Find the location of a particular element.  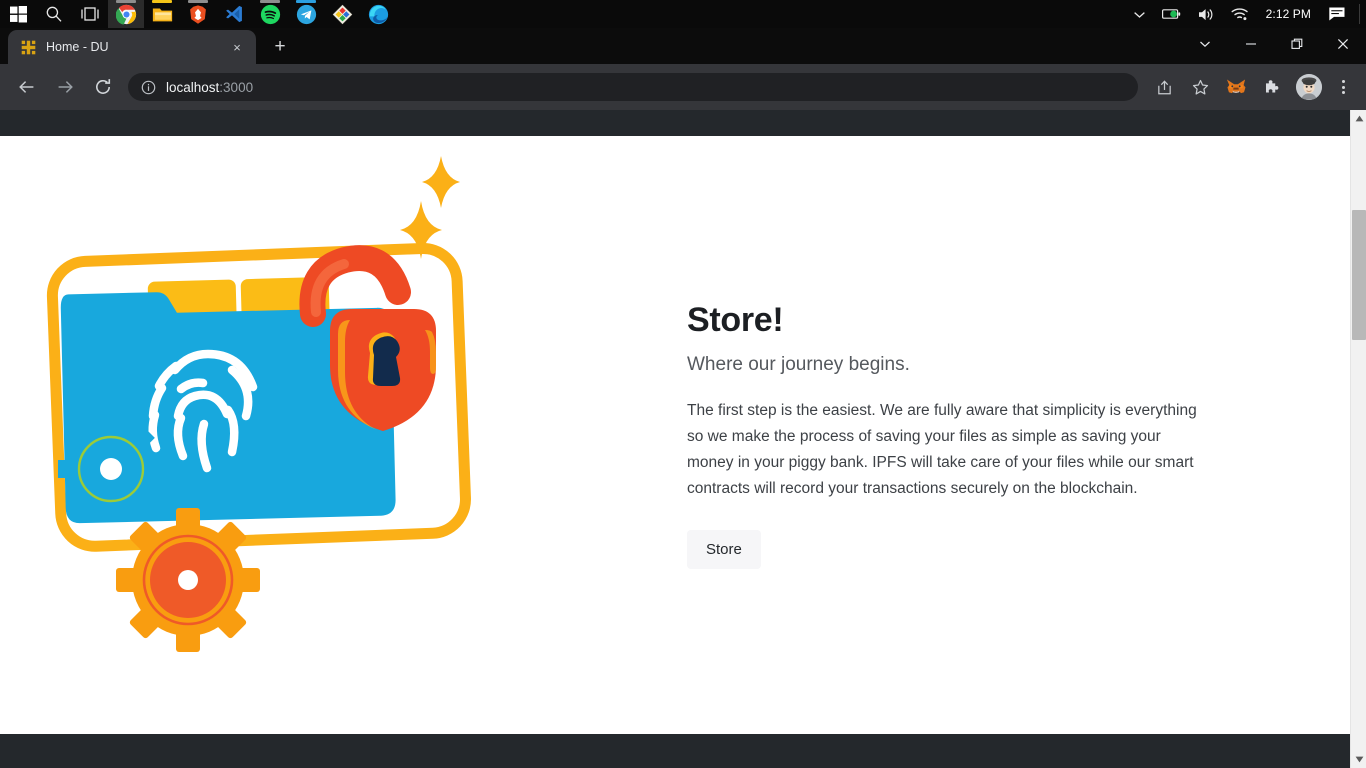

tray-divider is located at coordinates (1359, 14).